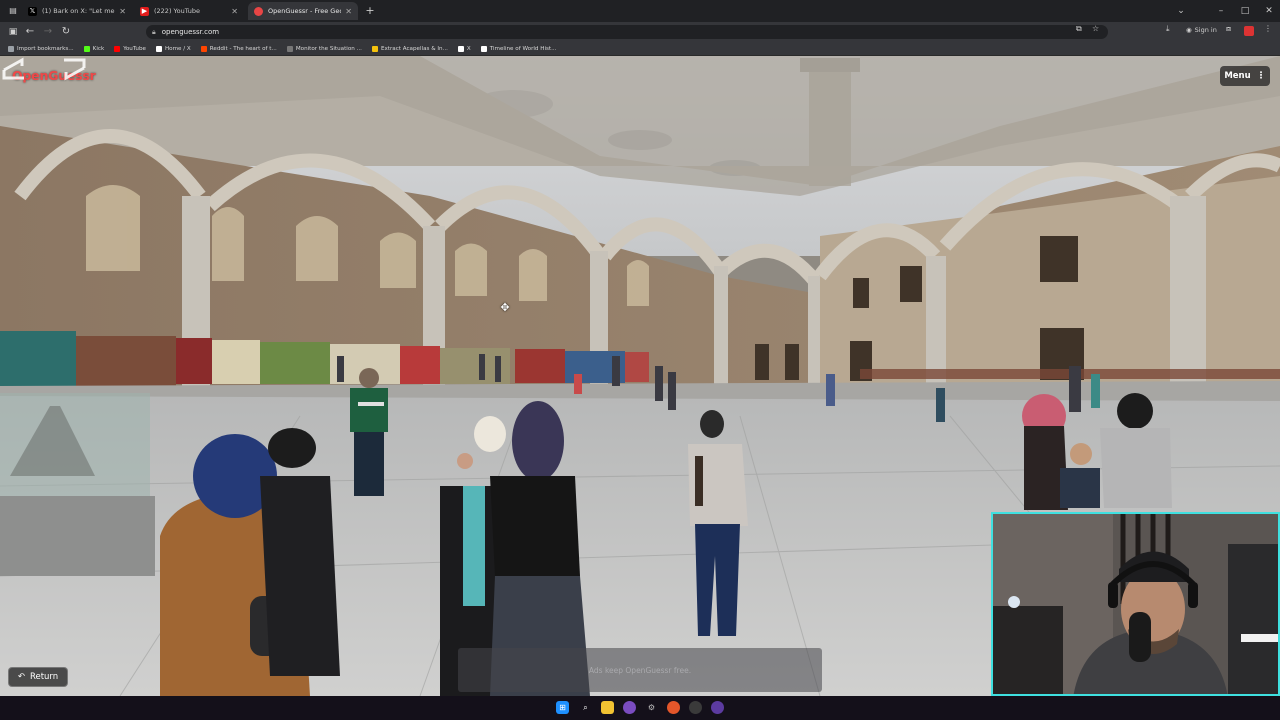  I want to click on address-bar: 🔒︎ openguessr.com, so click(627, 32).